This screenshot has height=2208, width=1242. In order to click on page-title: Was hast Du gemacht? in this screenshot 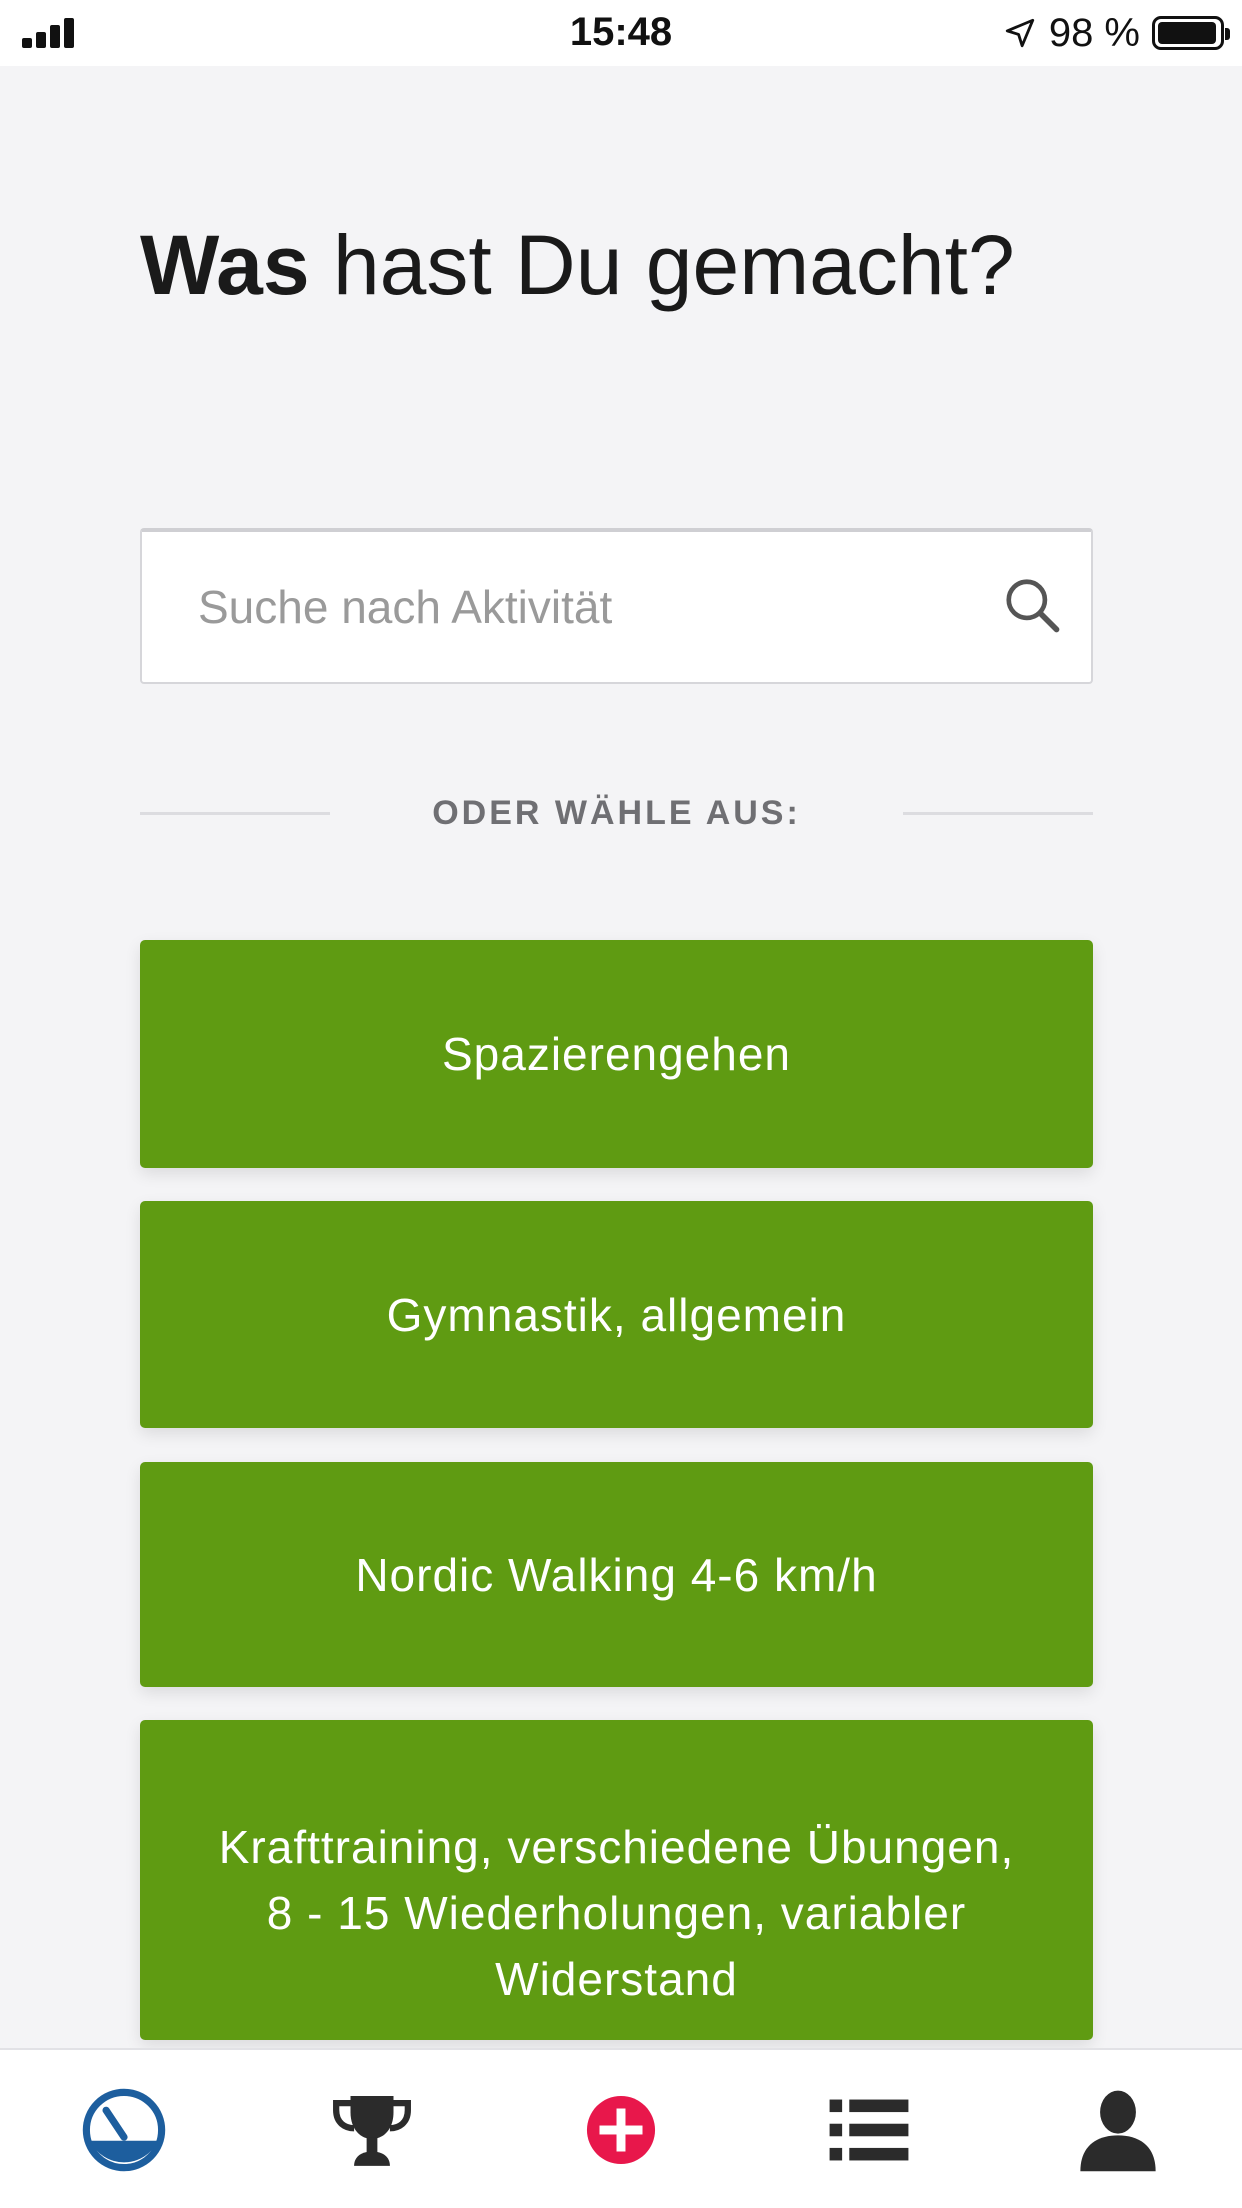, I will do `click(590, 265)`.